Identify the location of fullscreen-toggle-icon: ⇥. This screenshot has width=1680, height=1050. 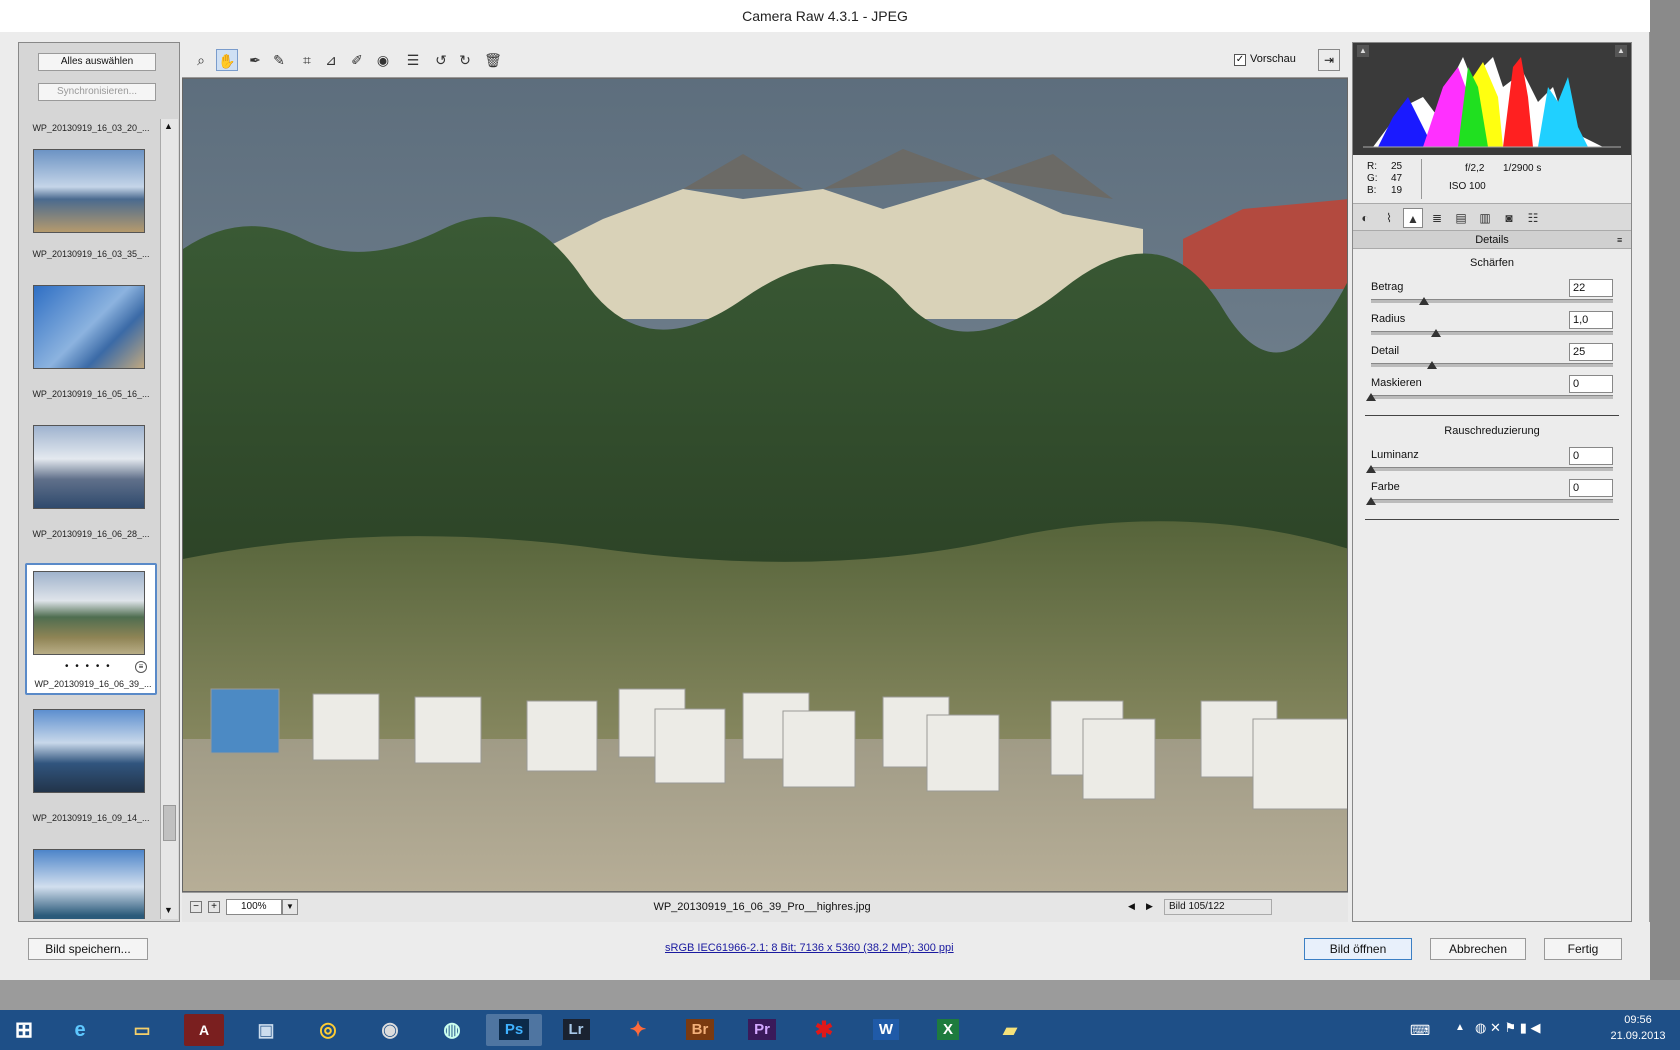
(1329, 60).